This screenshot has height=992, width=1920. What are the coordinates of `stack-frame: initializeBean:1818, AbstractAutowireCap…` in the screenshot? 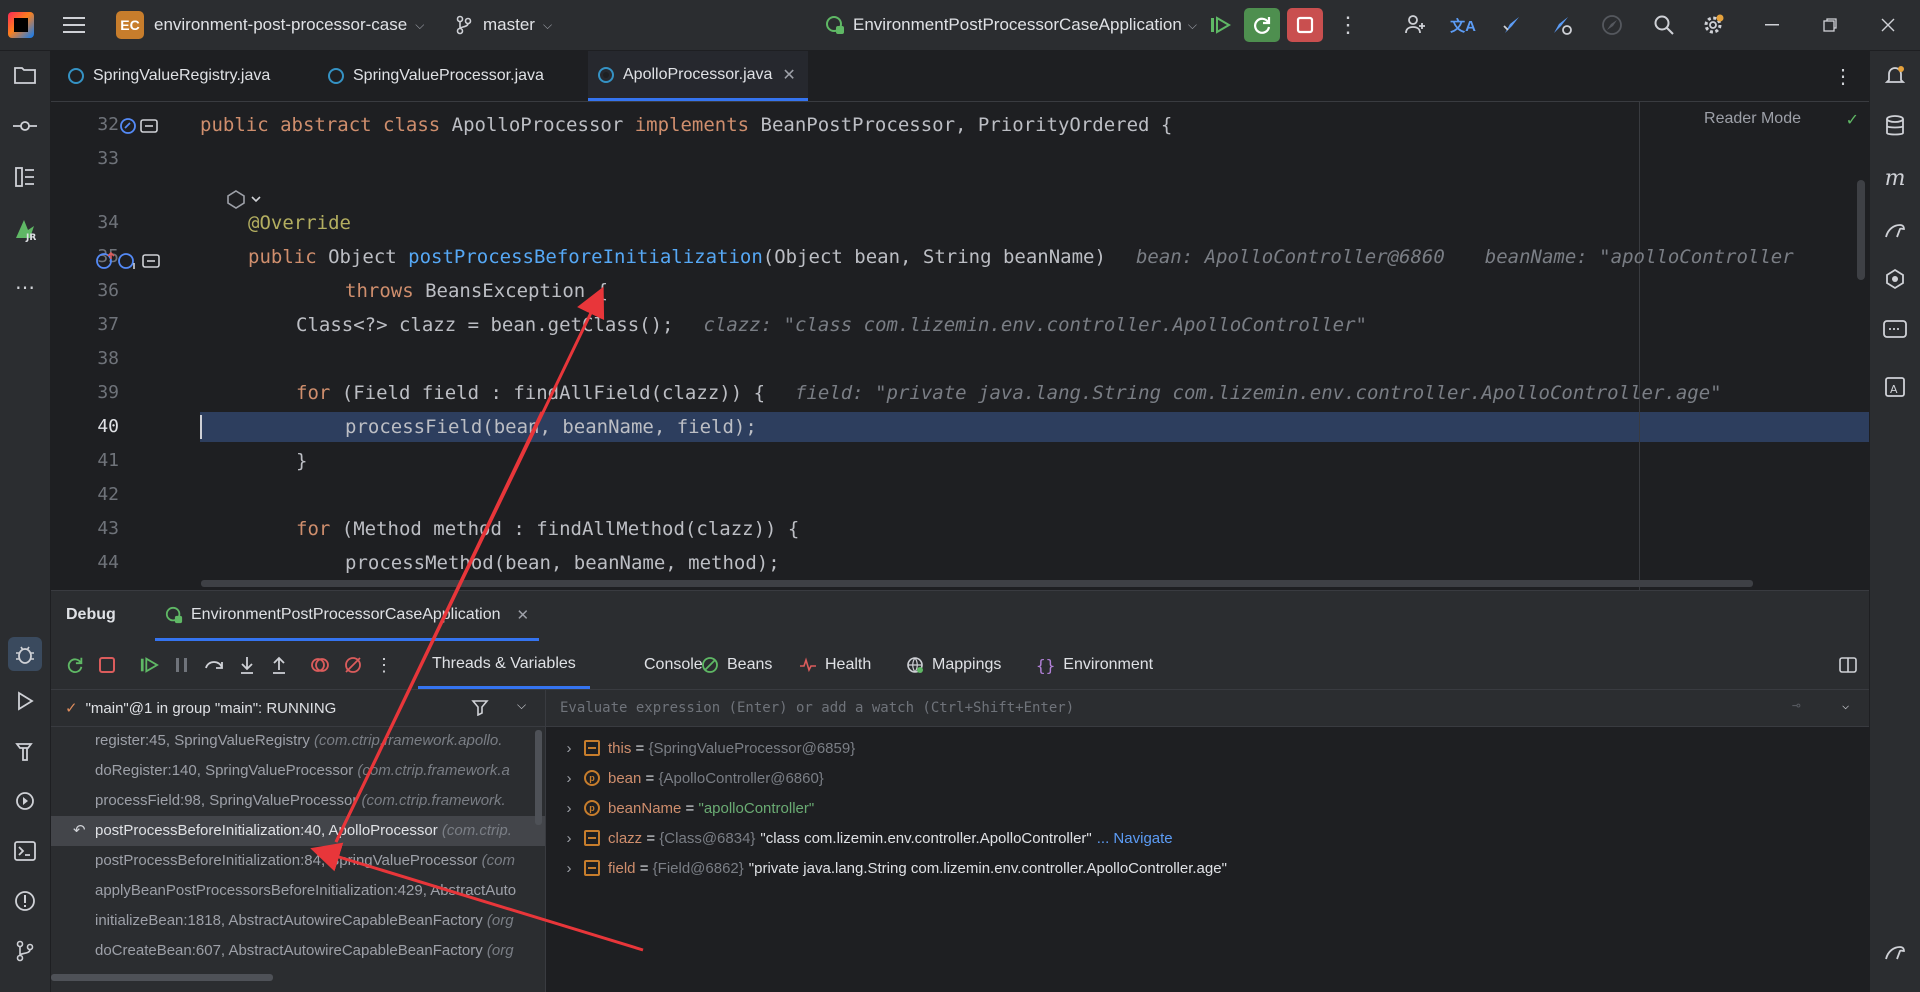 It's located at (298, 921).